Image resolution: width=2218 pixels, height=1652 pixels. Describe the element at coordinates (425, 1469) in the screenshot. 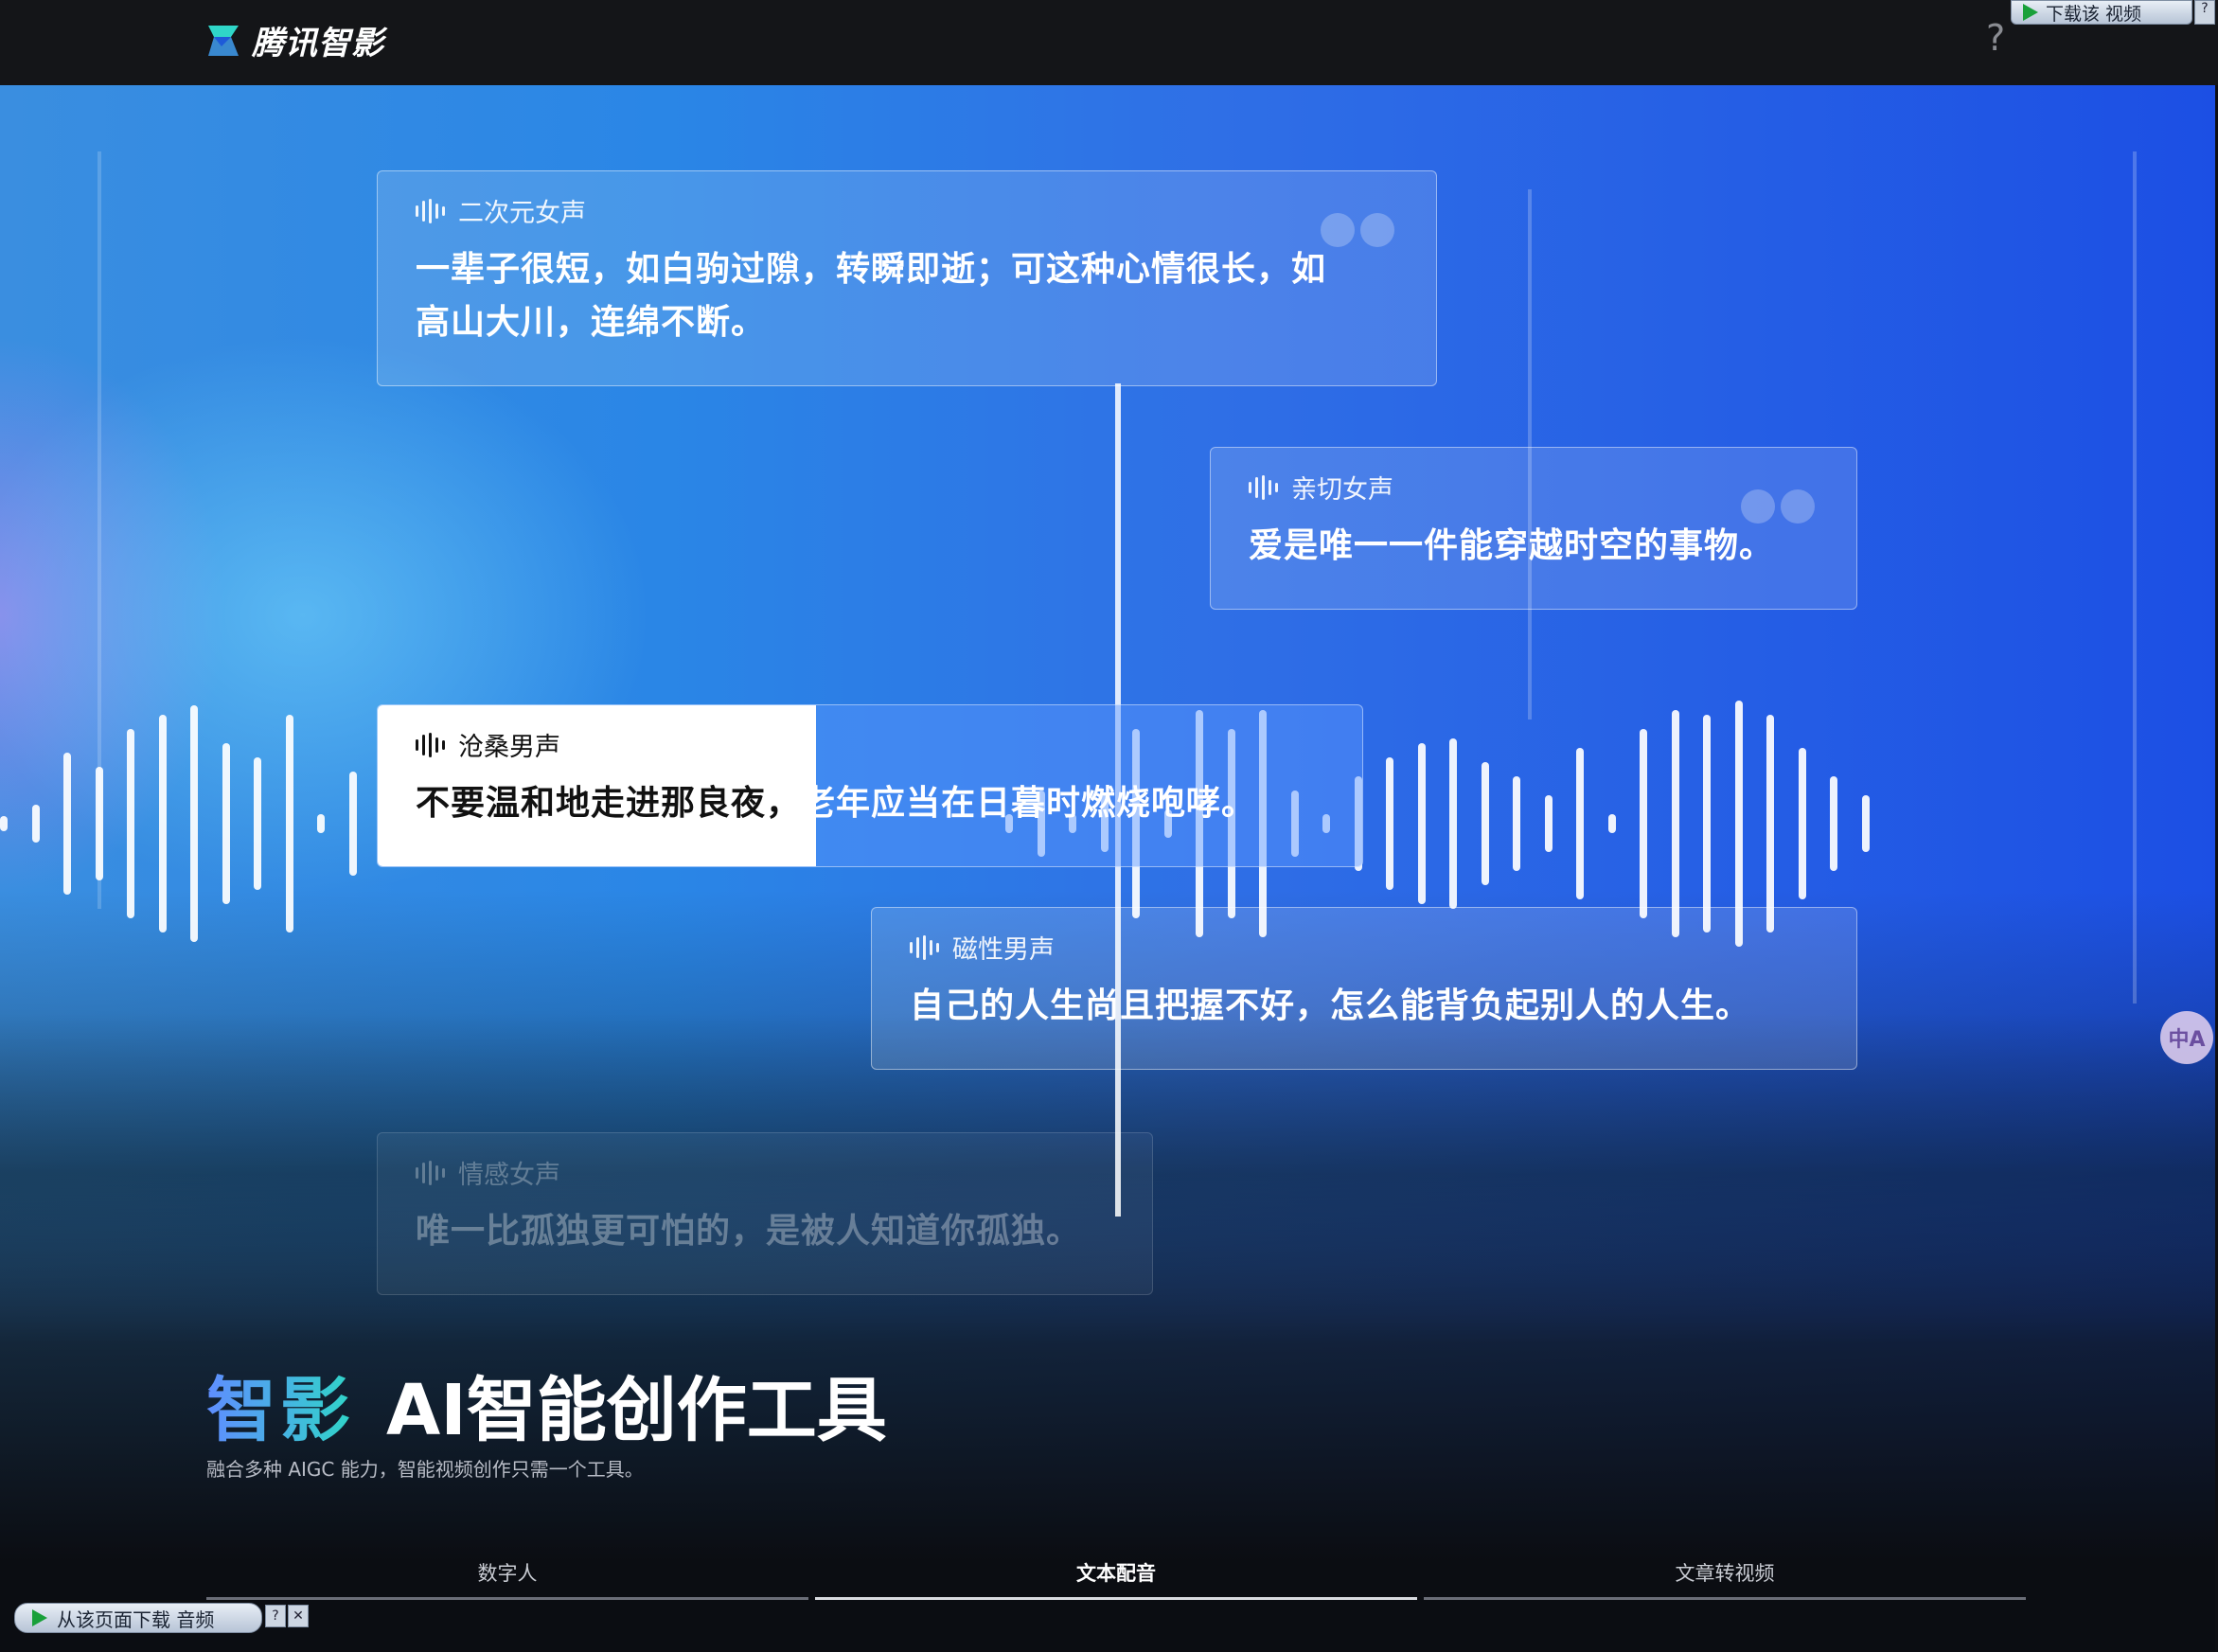

I see `hero-subtitle: 融合多种 AIGC 能力，智能视频创作只需一个工具。` at that location.